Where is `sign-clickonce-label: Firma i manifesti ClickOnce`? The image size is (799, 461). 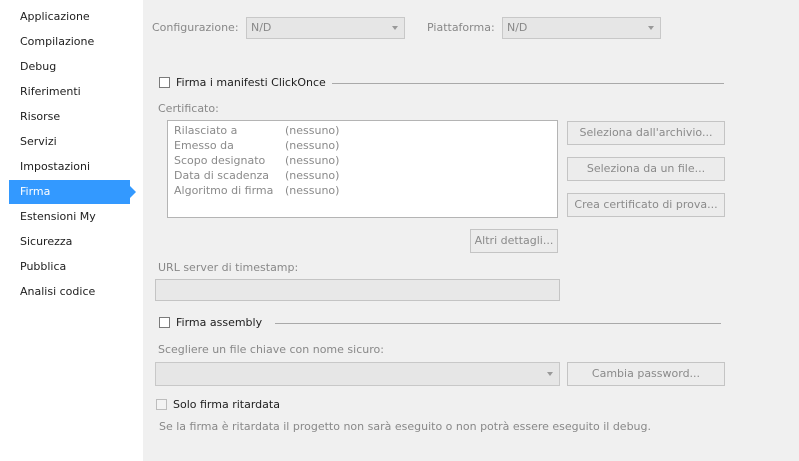 sign-clickonce-label: Firma i manifesti ClickOnce is located at coordinates (251, 82).